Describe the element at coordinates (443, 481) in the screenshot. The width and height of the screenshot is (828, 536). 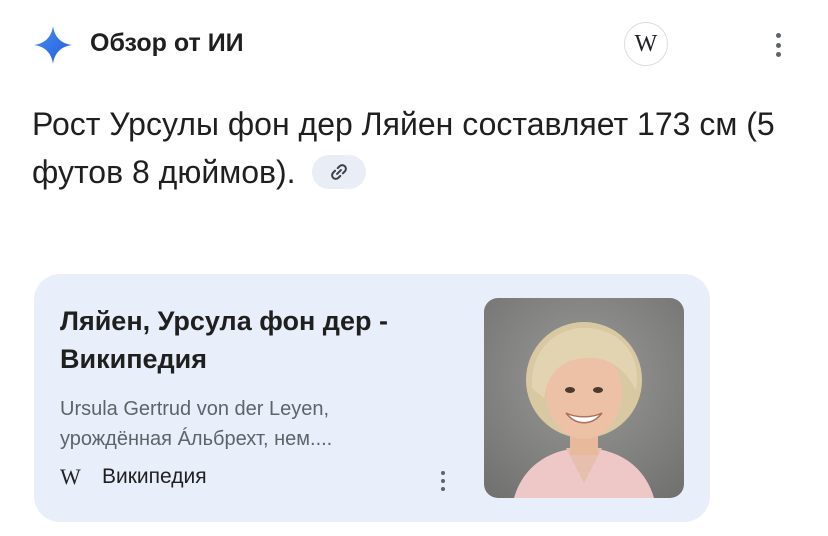
I see `card-more-options-icon` at that location.